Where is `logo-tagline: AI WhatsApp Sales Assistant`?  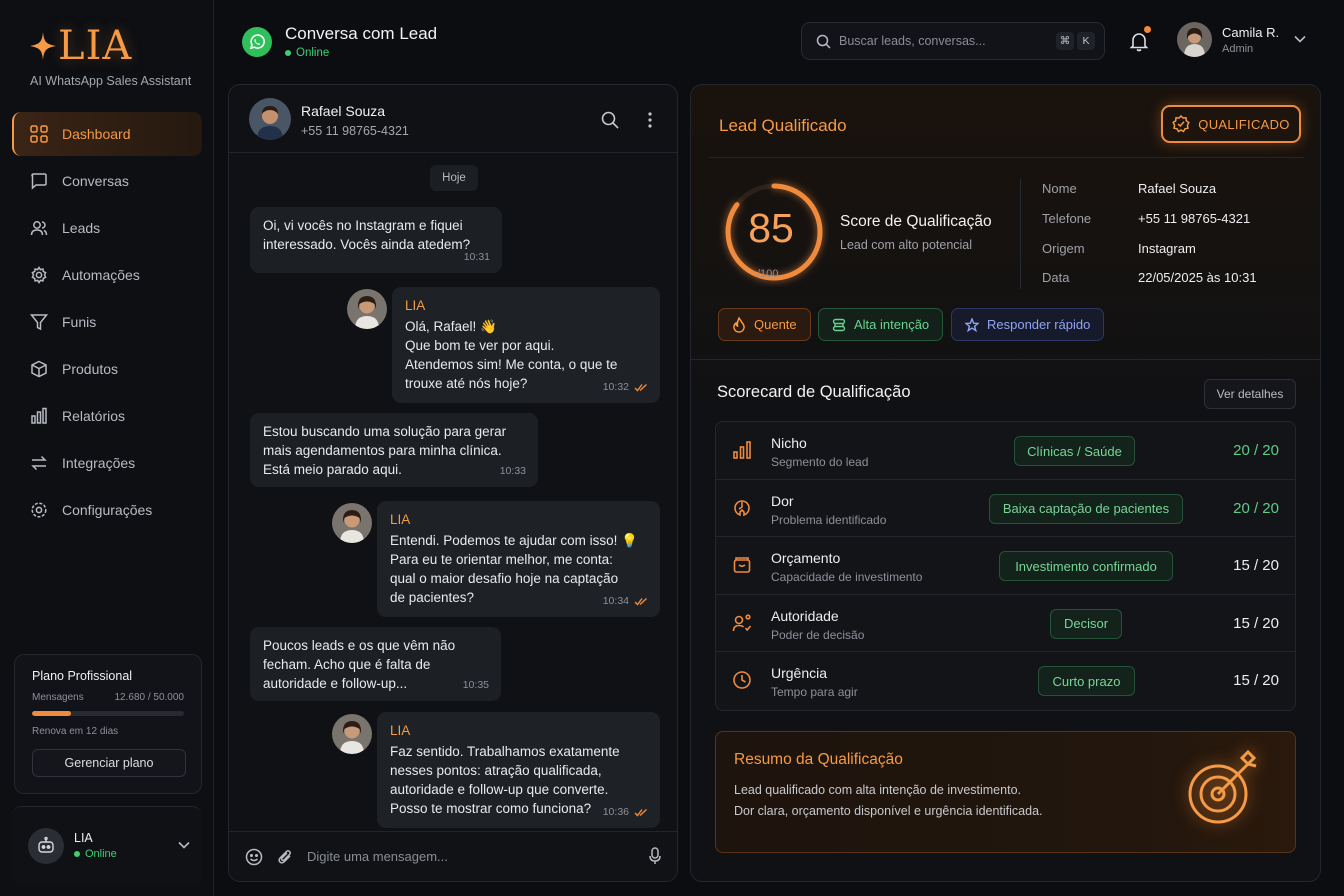 logo-tagline: AI WhatsApp Sales Assistant is located at coordinates (111, 81).